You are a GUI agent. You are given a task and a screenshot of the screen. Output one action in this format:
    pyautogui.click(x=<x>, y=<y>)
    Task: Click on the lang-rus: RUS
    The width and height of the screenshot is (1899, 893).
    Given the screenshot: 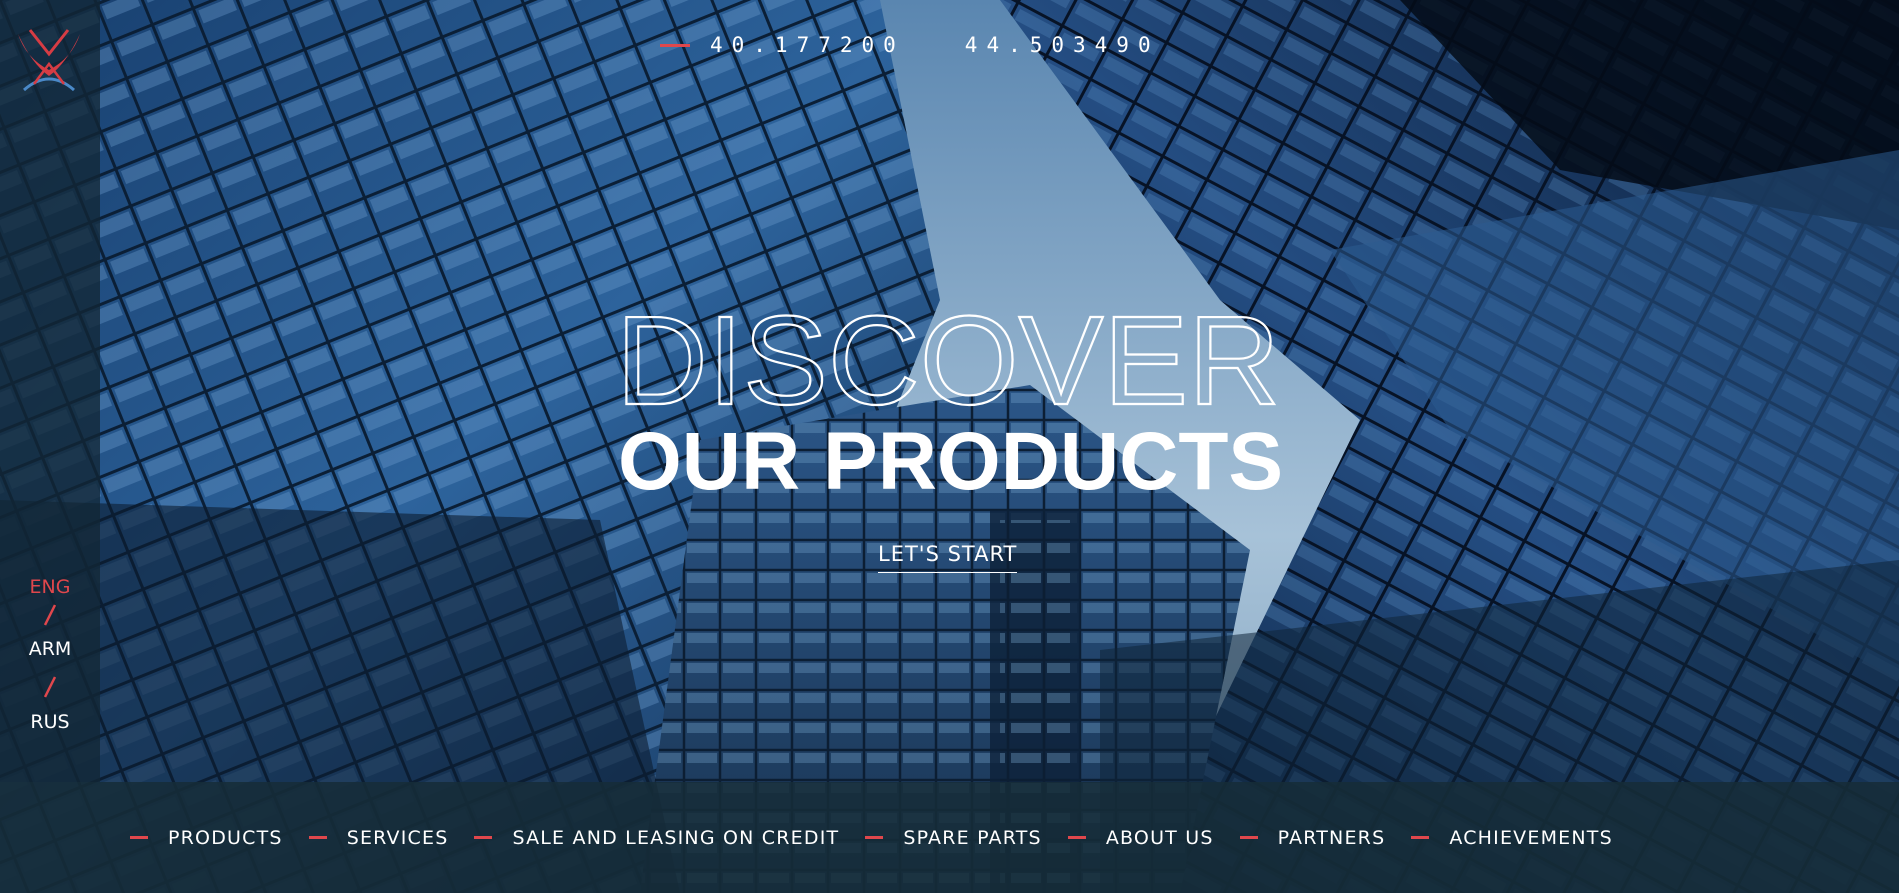 What is the action you would take?
    pyautogui.click(x=50, y=722)
    